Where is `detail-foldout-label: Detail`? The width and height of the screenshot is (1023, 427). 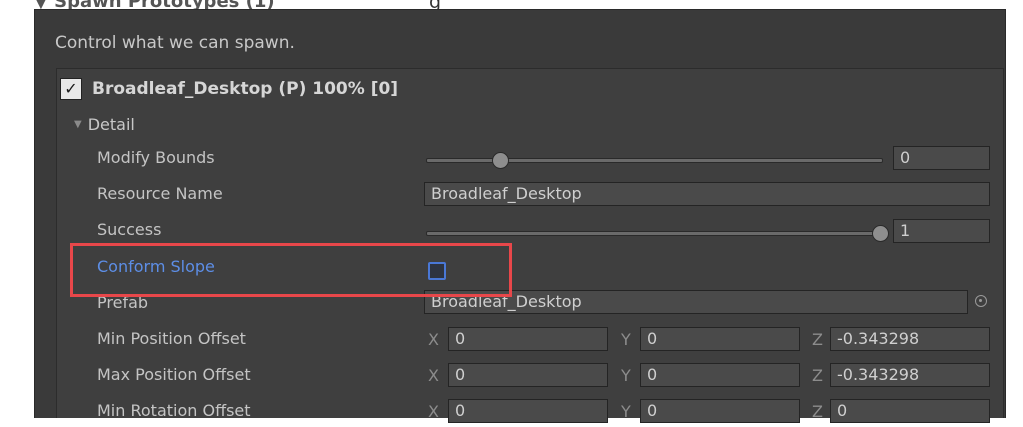
detail-foldout-label: Detail is located at coordinates (111, 124).